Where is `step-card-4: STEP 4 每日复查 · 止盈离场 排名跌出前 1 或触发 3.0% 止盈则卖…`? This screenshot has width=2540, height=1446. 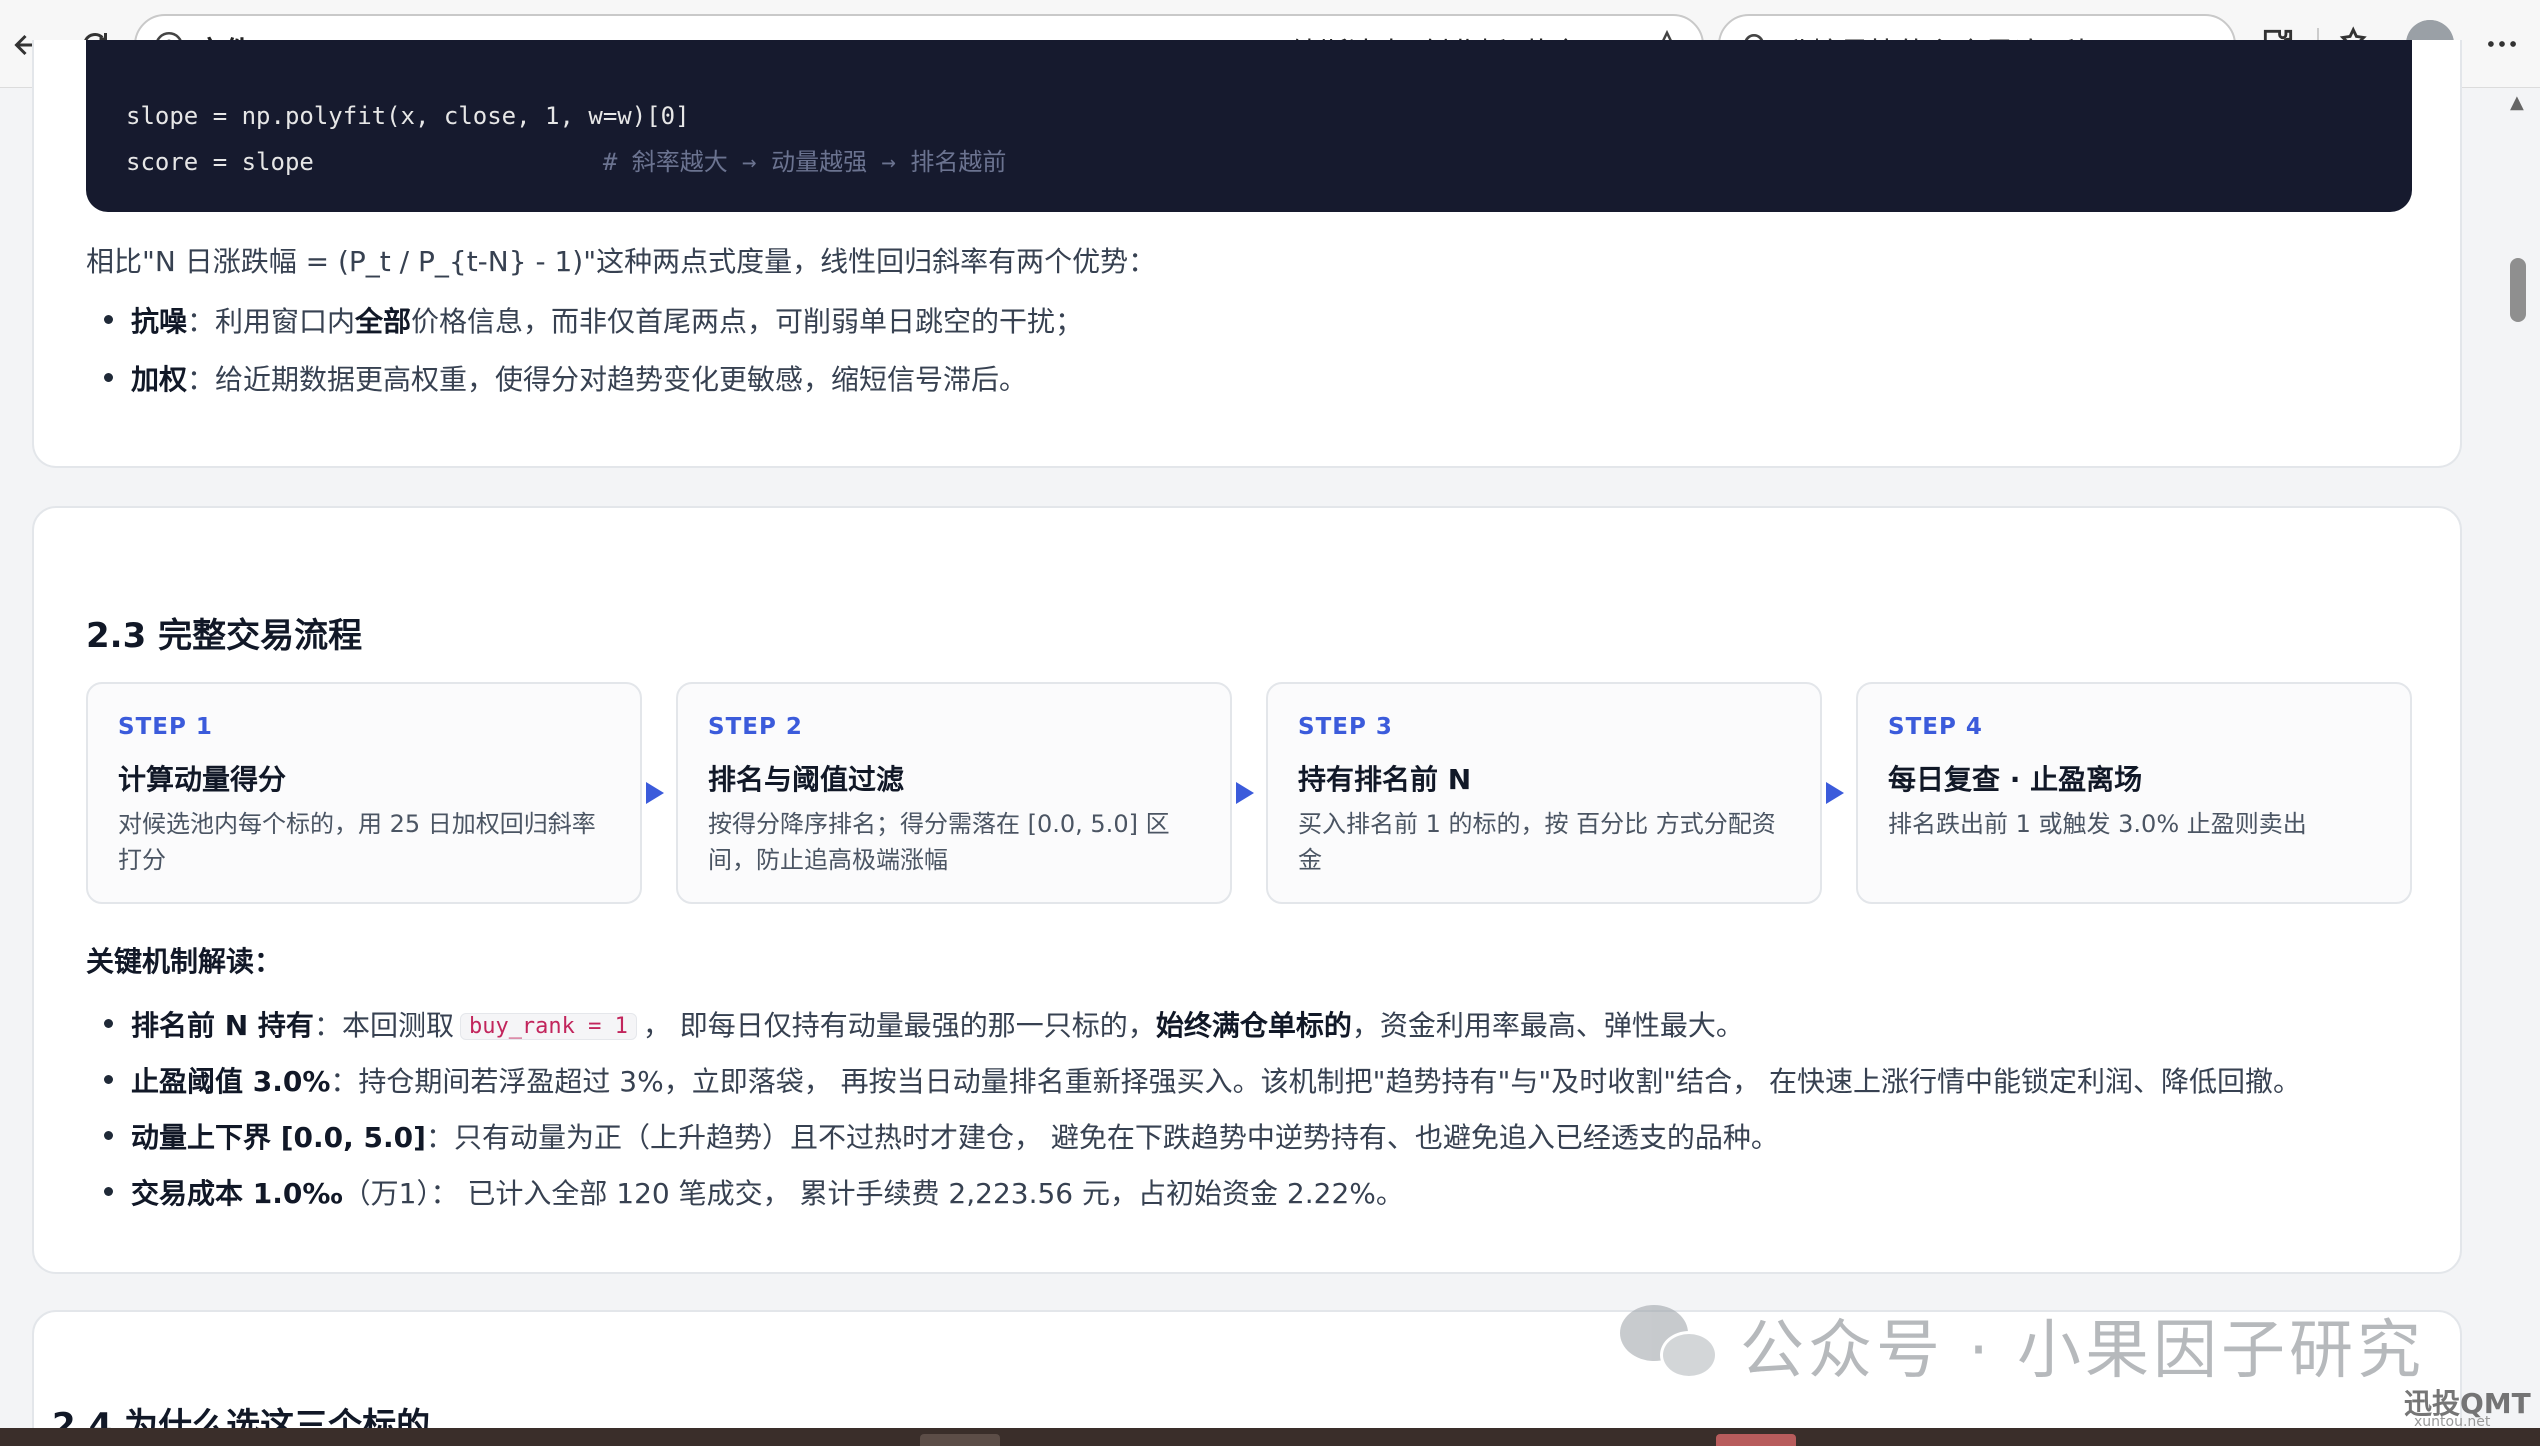
step-card-4: STEP 4 每日复查 · 止盈离场 排名跌出前 1 或触发 3.0% 止盈则卖… is located at coordinates (2134, 793).